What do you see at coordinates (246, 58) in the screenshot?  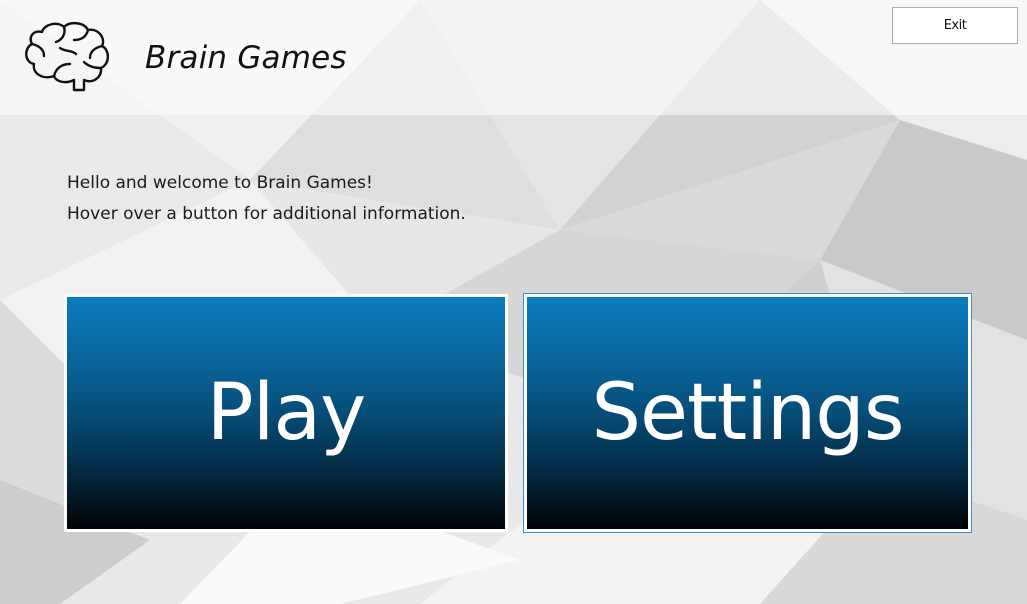 I see `app-title: Brain Games` at bounding box center [246, 58].